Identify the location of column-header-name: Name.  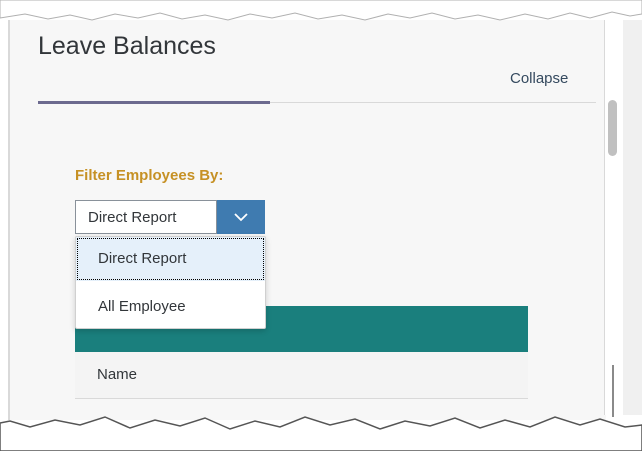
(117, 374).